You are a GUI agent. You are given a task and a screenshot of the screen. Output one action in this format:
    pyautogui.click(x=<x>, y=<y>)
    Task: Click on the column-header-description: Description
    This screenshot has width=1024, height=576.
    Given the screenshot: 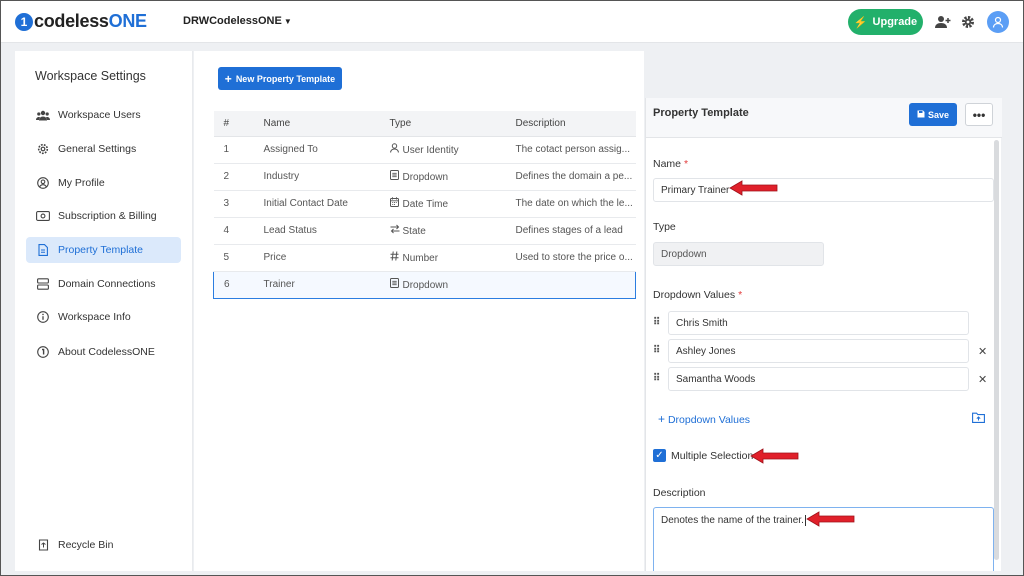 What is the action you would take?
    pyautogui.click(x=570, y=124)
    